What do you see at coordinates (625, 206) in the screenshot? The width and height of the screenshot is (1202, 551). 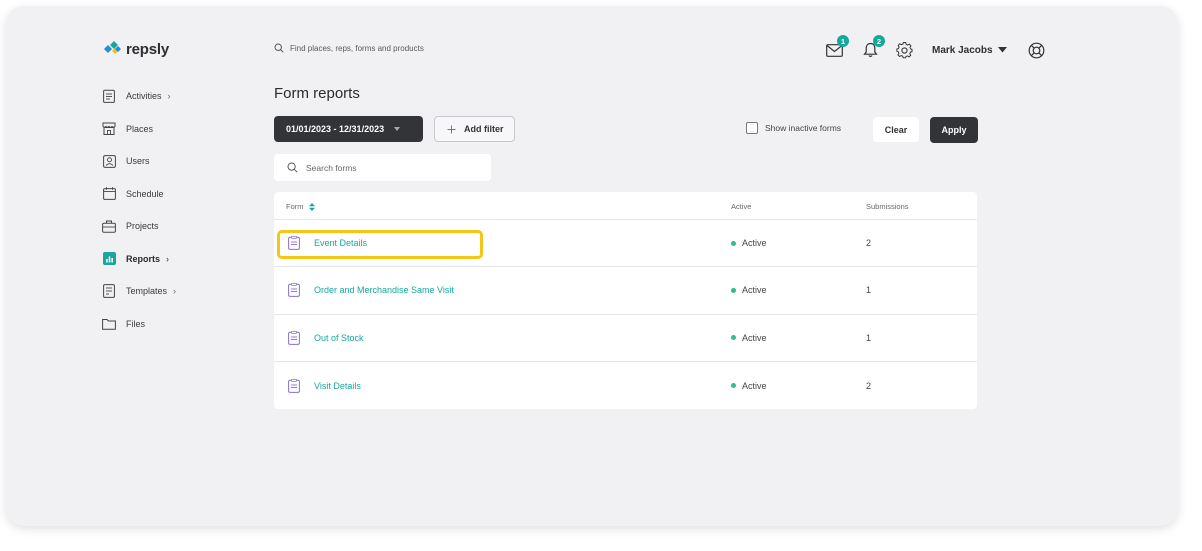 I see `table-header: Form Active Submissions` at bounding box center [625, 206].